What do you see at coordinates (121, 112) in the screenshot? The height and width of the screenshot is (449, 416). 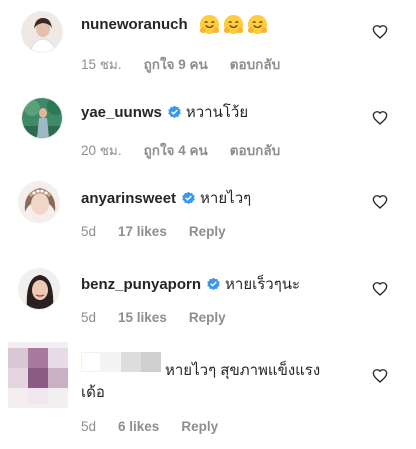 I see `comment-username: yae_uunws` at bounding box center [121, 112].